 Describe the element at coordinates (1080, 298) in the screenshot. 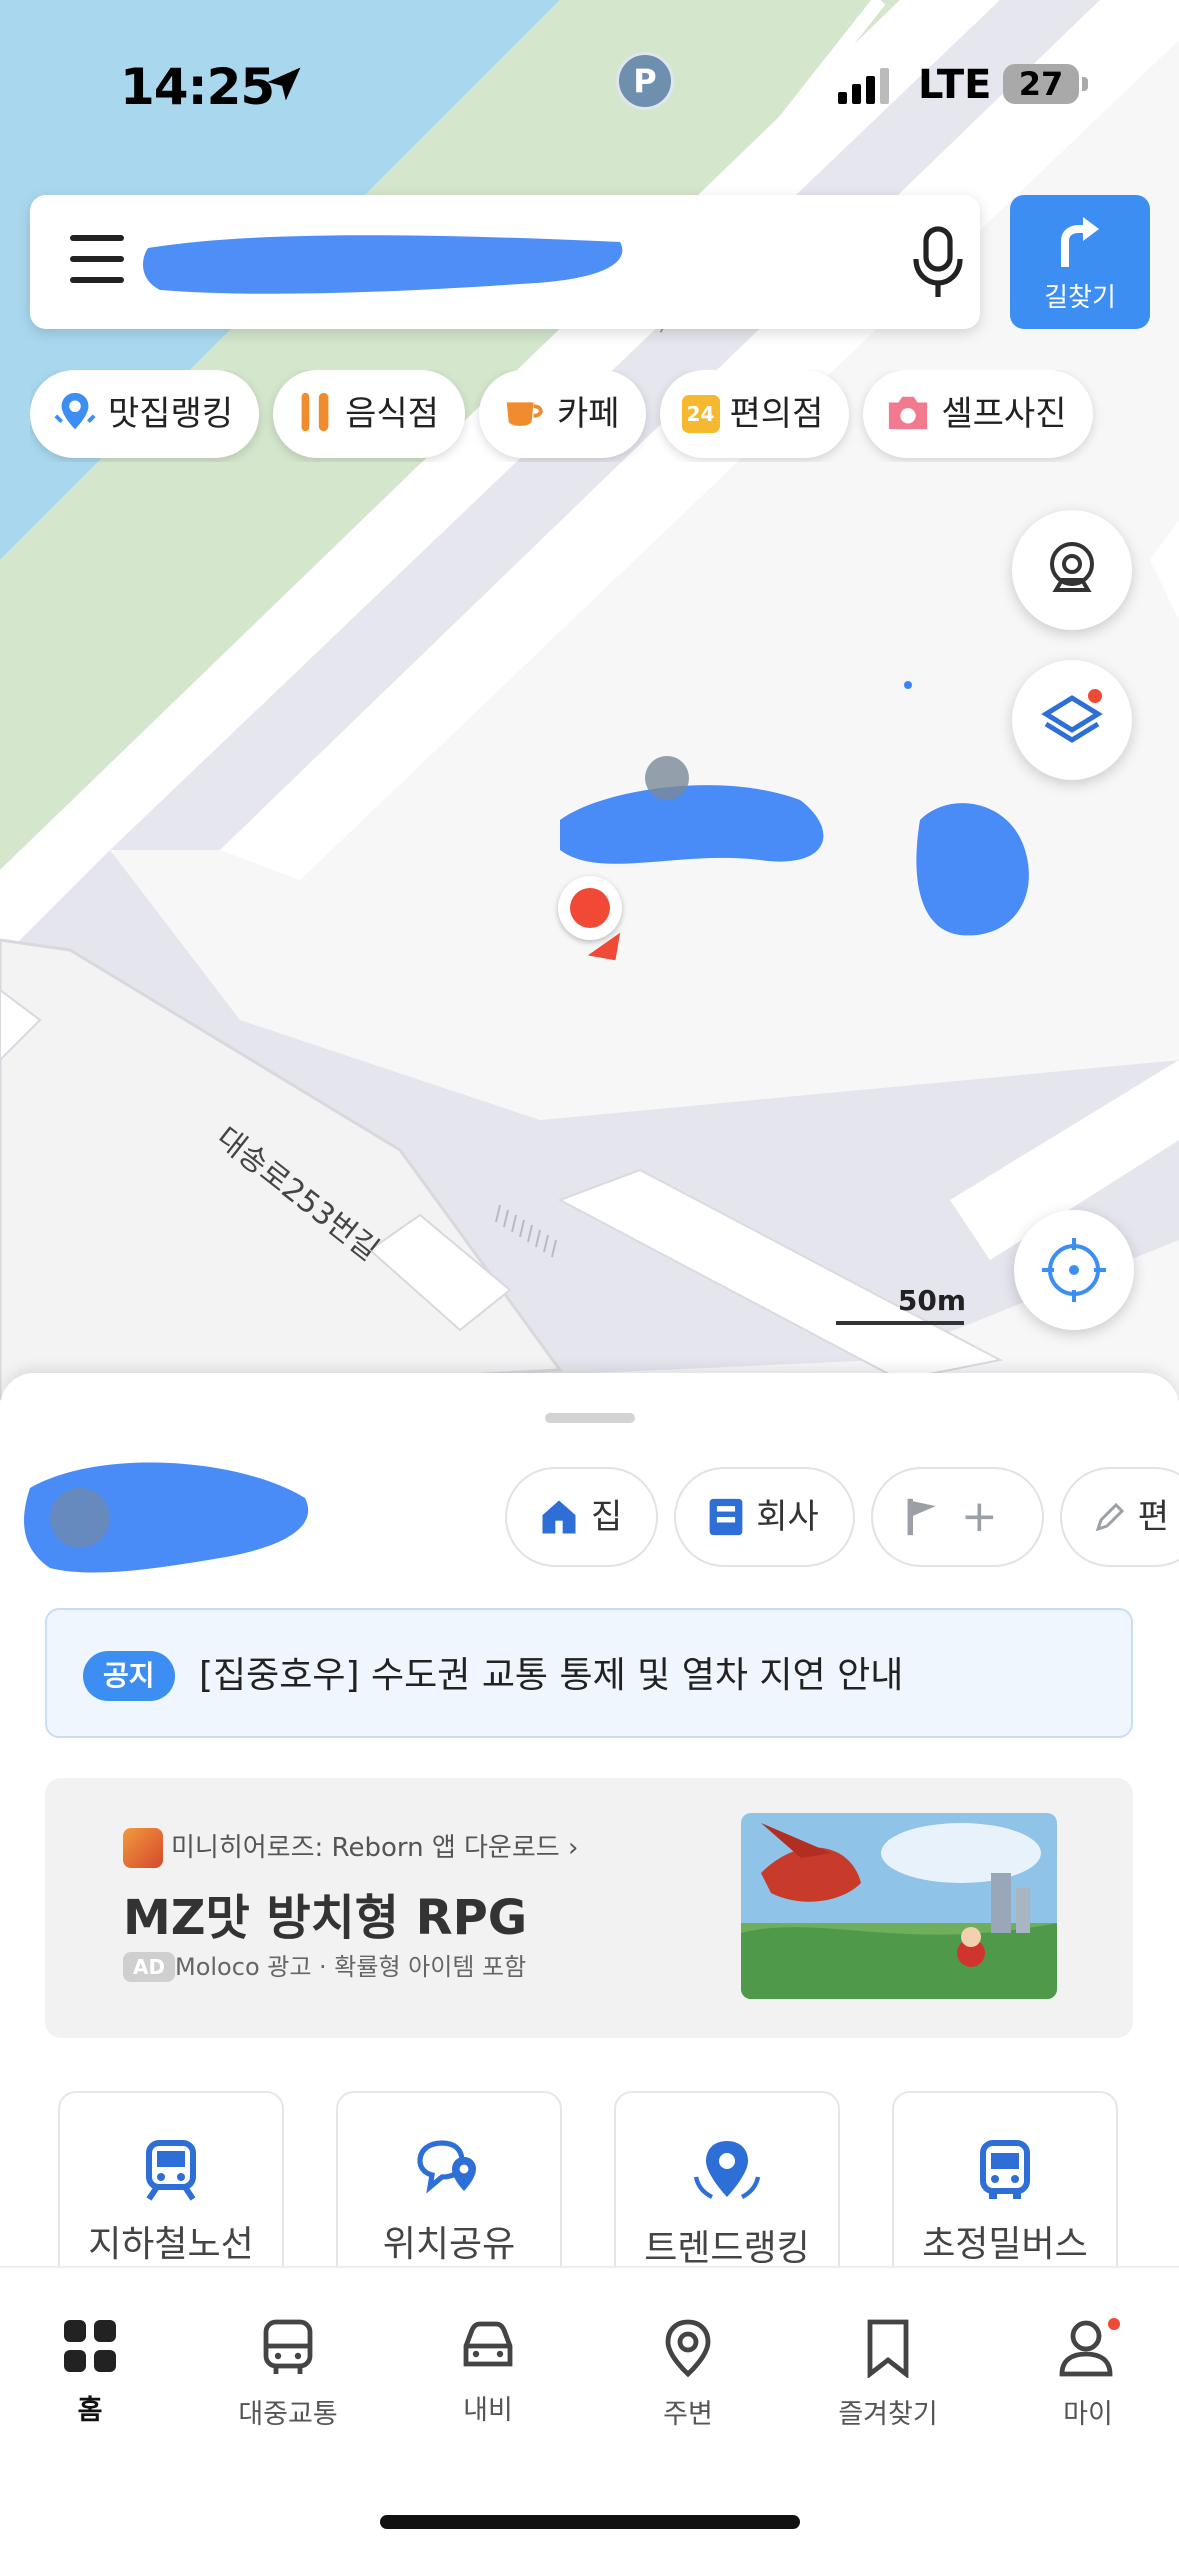

I see `directions-label: 길찾기` at that location.